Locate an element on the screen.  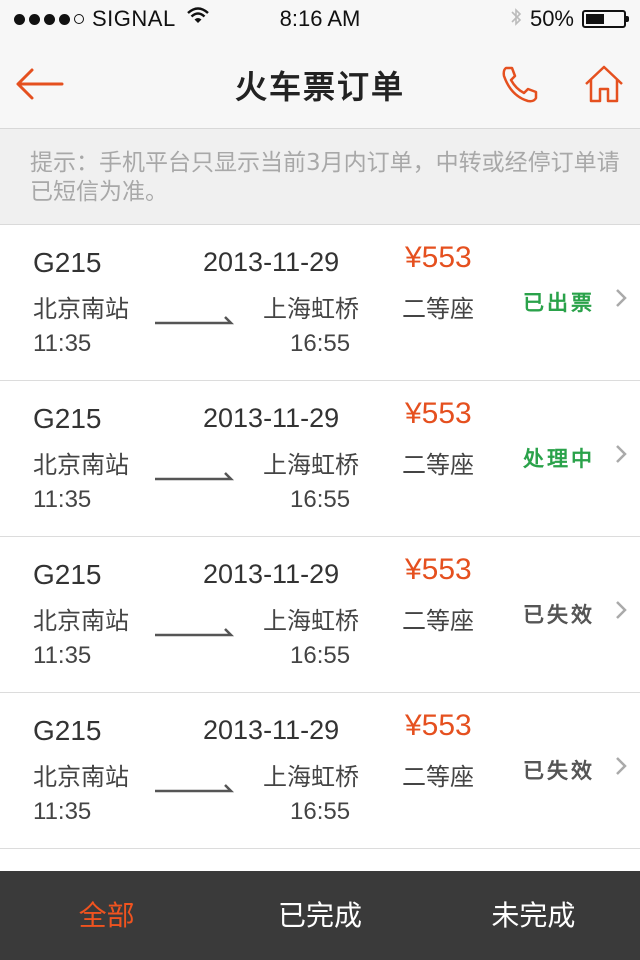
call-button is located at coordinates (521, 84).